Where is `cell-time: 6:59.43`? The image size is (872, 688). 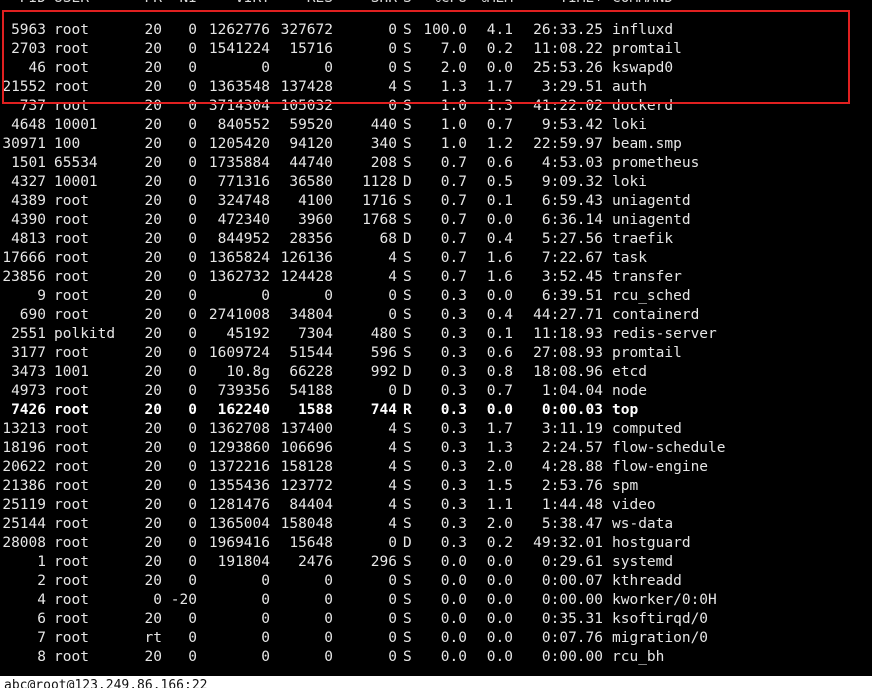
cell-time: 6:59.43 is located at coordinates (572, 201).